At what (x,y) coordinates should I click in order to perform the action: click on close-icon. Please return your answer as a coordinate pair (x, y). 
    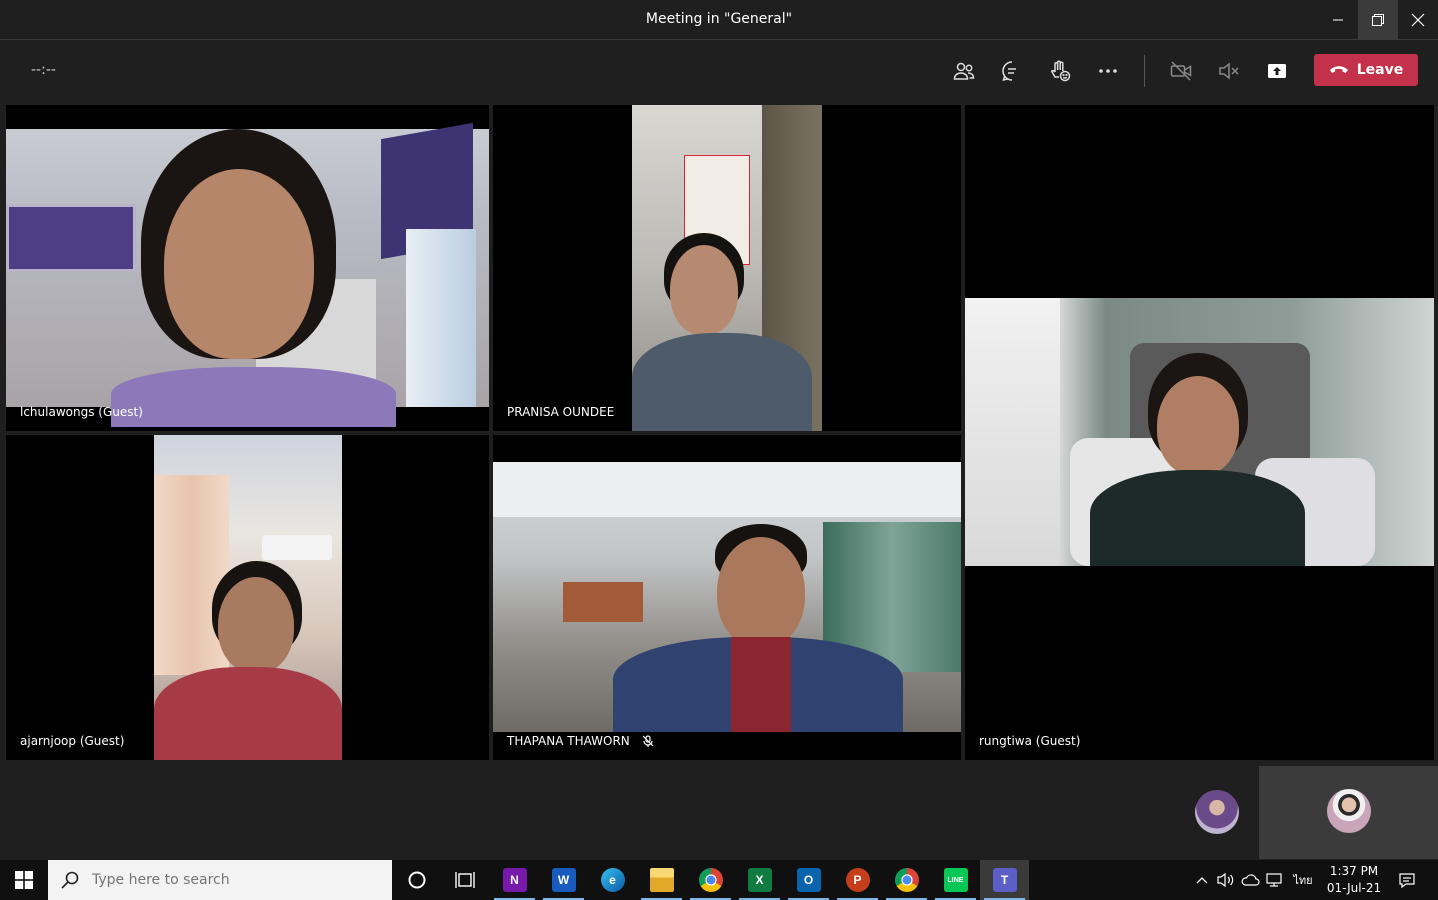
    Looking at the image, I should click on (1418, 20).